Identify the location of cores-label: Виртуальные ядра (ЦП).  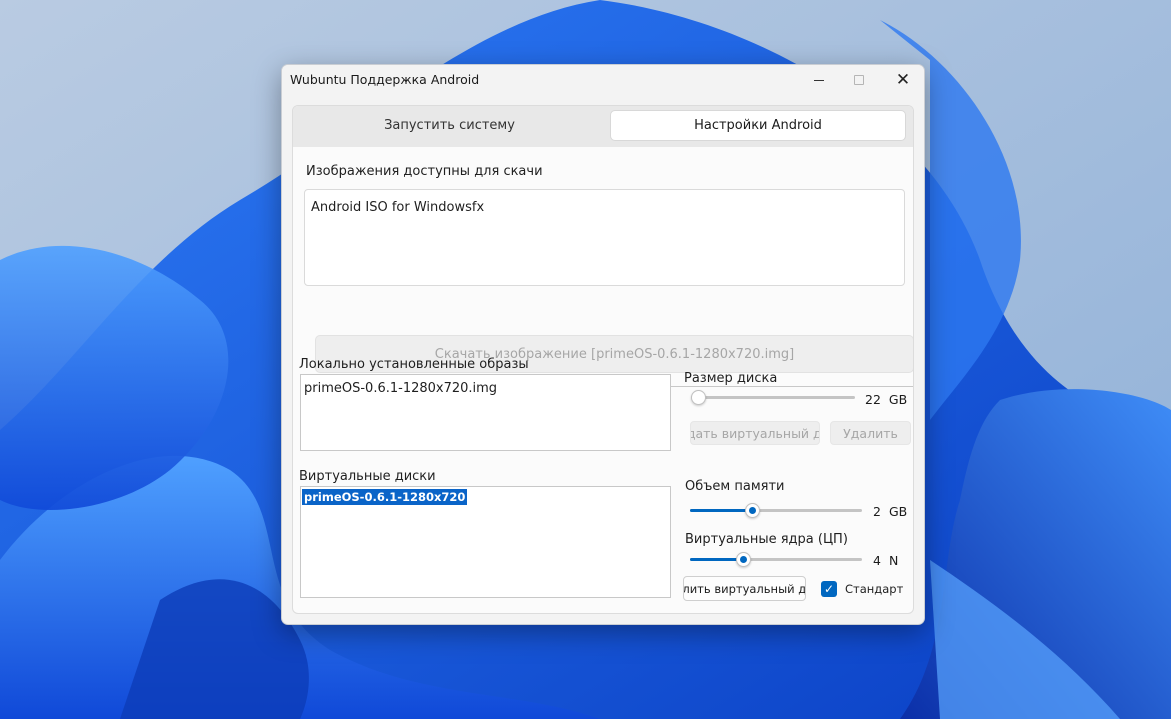
(766, 539).